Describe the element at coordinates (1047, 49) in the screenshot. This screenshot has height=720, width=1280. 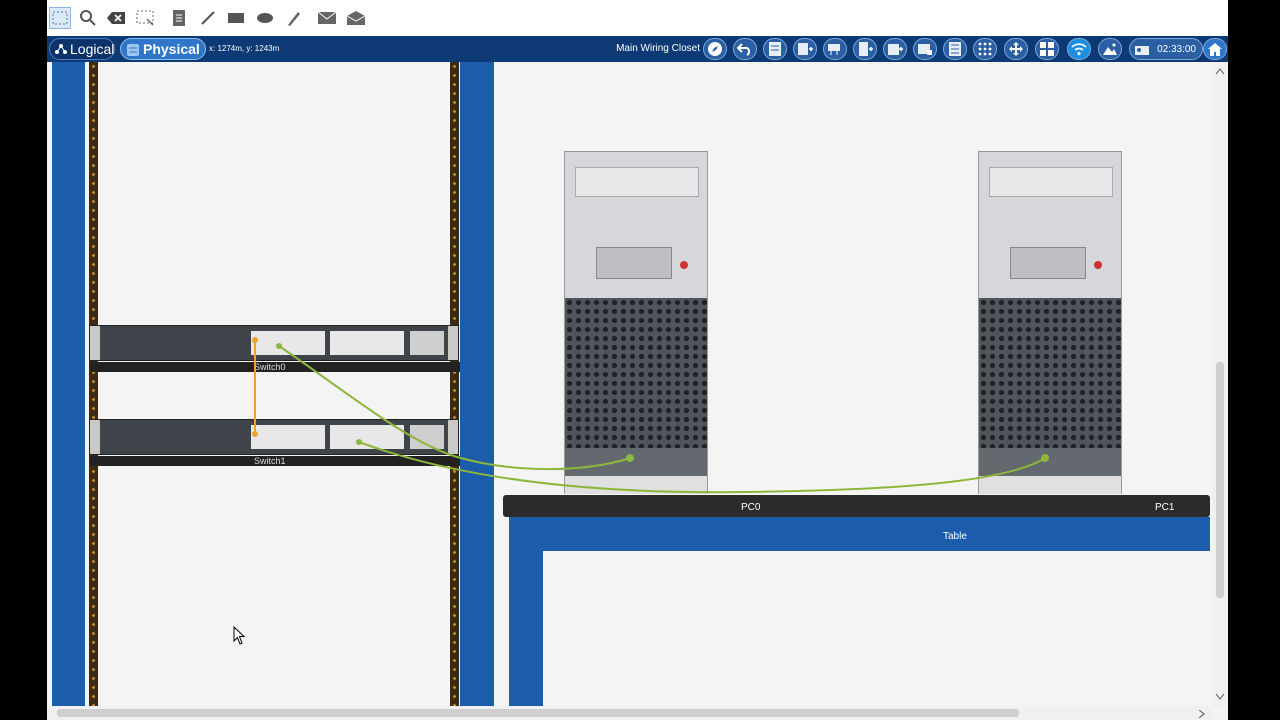
I see `cluster-icon` at that location.